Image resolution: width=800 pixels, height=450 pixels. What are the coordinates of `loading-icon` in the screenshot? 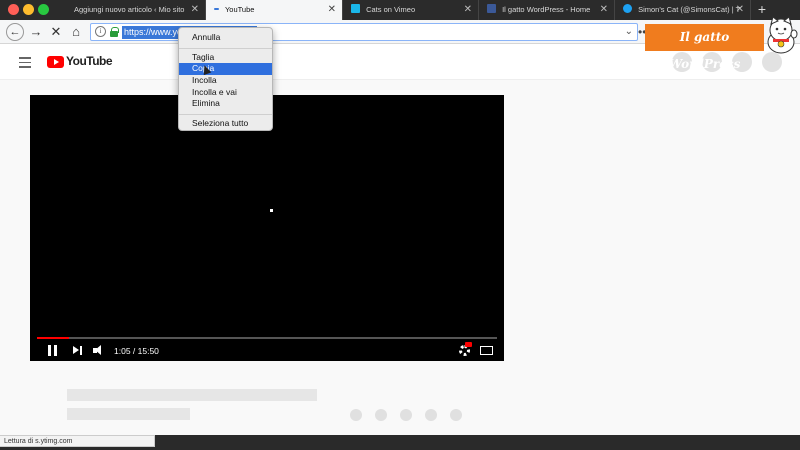 It's located at (216, 9).